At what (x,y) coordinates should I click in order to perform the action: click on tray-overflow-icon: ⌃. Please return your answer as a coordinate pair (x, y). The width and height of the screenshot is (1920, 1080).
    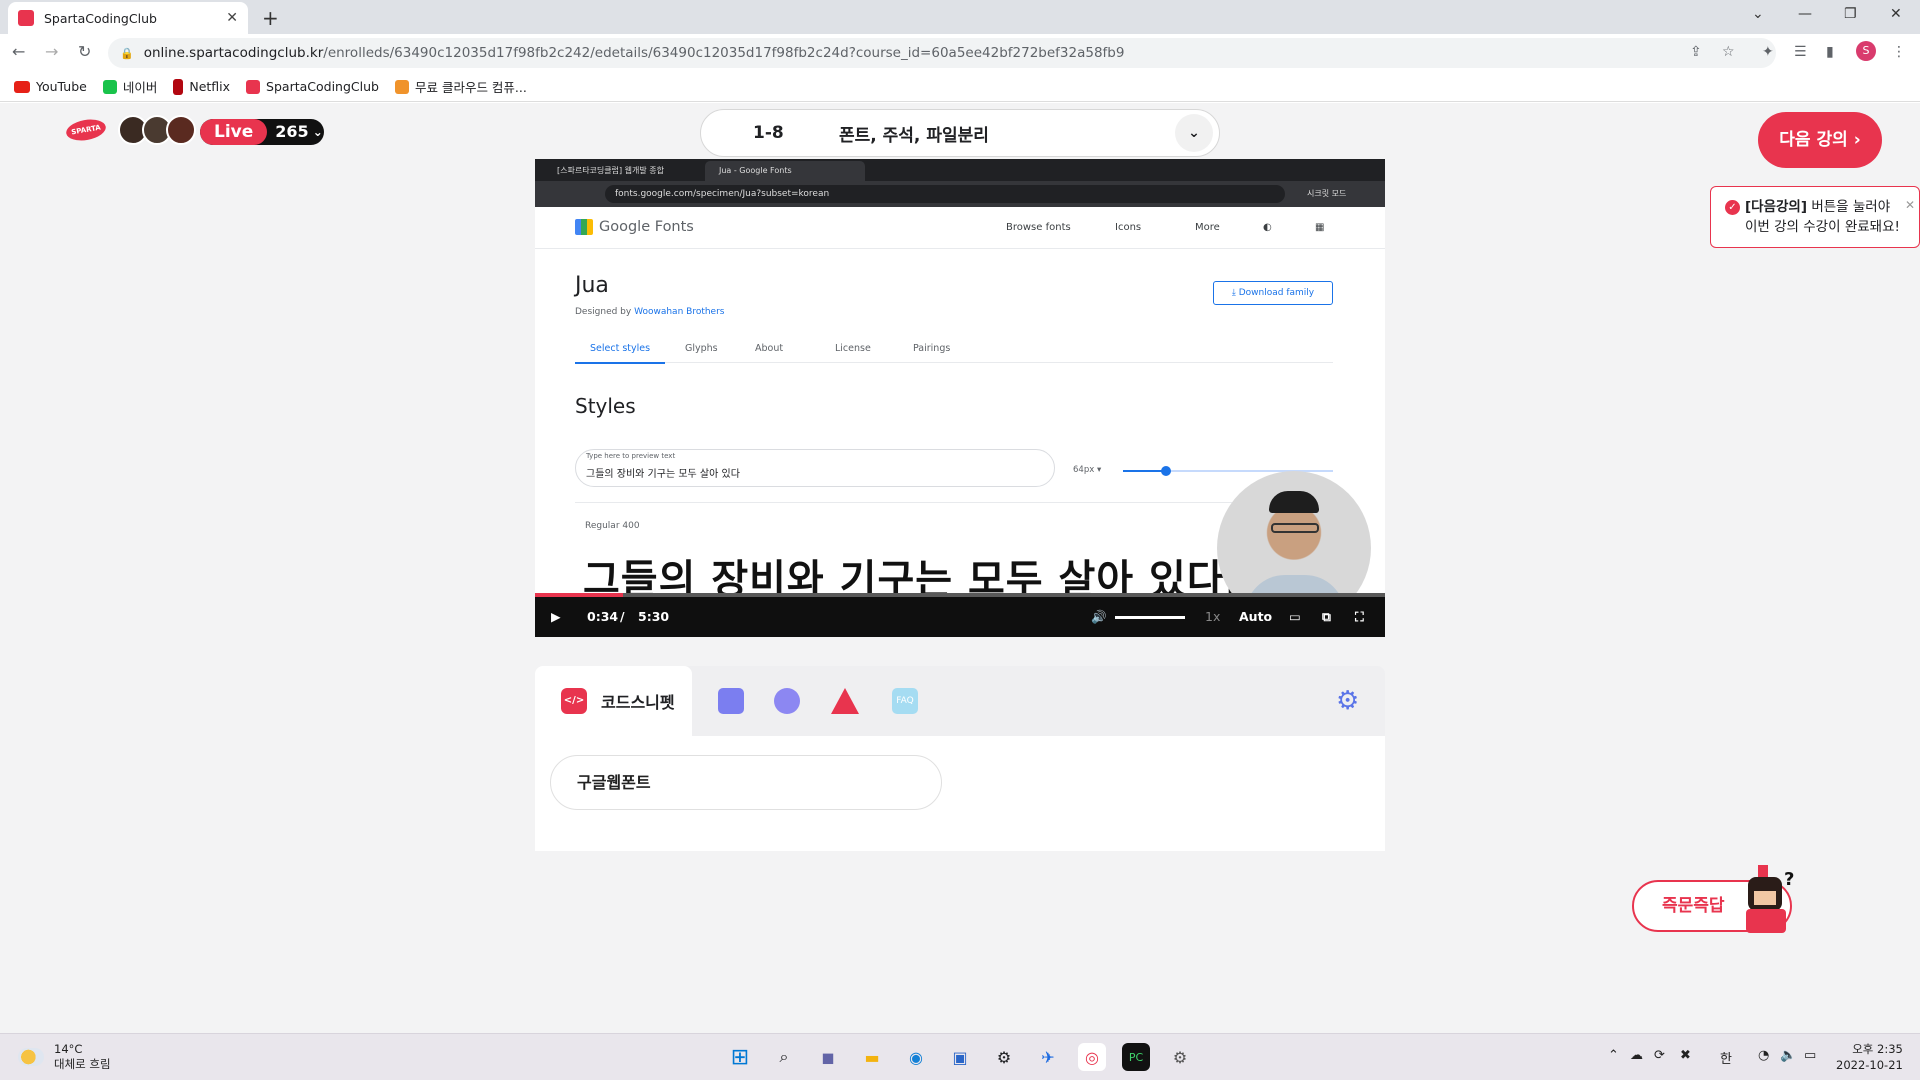
    Looking at the image, I should click on (1613, 1055).